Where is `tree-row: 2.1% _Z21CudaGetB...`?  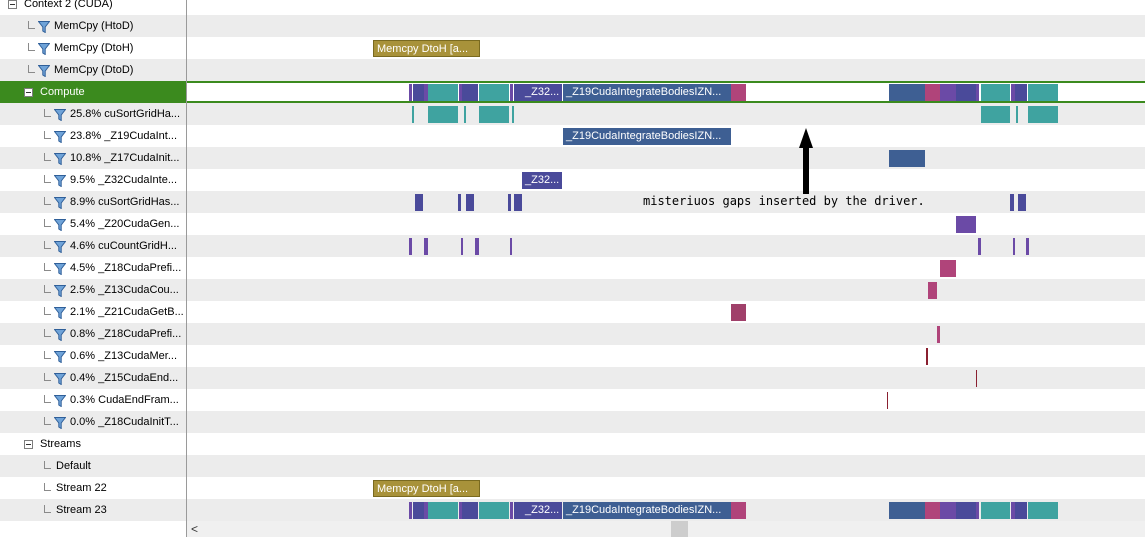 tree-row: 2.1% _Z21CudaGetB... is located at coordinates (93, 312).